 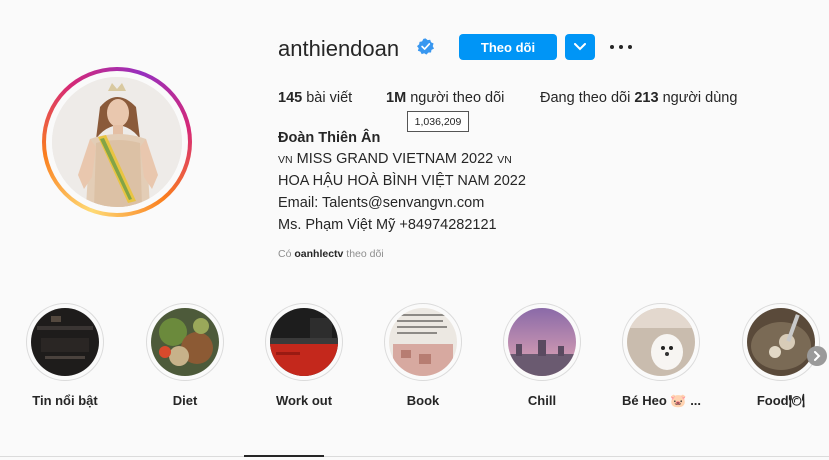 What do you see at coordinates (396, 98) in the screenshot?
I see `followers-count: 1M` at bounding box center [396, 98].